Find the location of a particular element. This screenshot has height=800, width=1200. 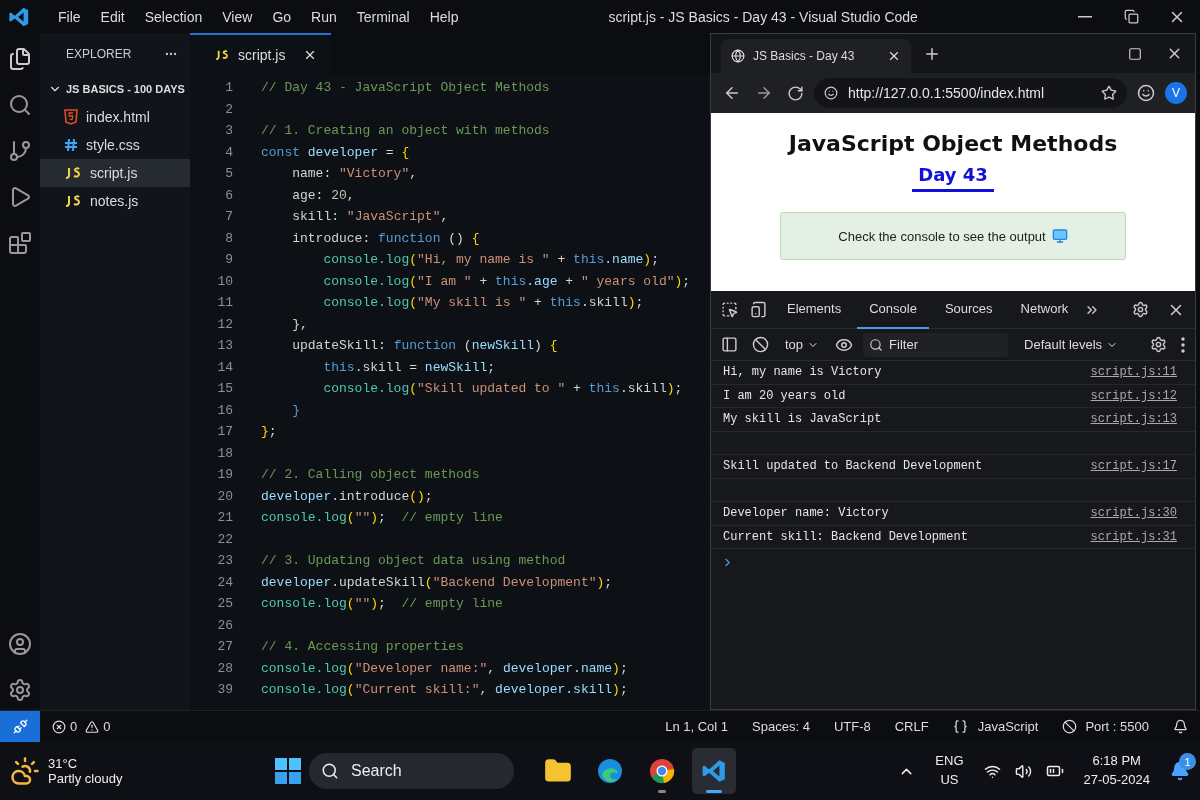

code-line: // 3. Updating object data using method is located at coordinates (413, 561).